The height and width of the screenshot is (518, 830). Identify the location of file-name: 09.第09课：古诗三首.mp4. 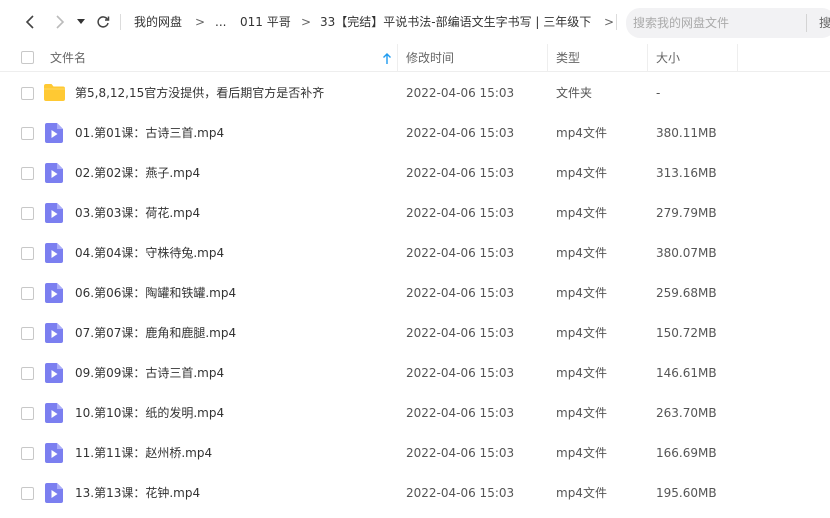
(150, 373).